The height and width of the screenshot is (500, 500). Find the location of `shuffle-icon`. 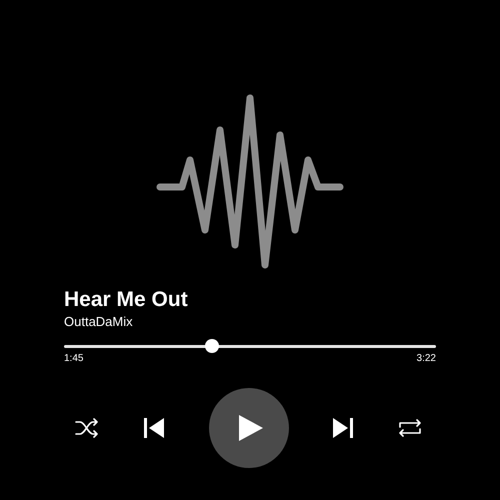

shuffle-icon is located at coordinates (87, 428).